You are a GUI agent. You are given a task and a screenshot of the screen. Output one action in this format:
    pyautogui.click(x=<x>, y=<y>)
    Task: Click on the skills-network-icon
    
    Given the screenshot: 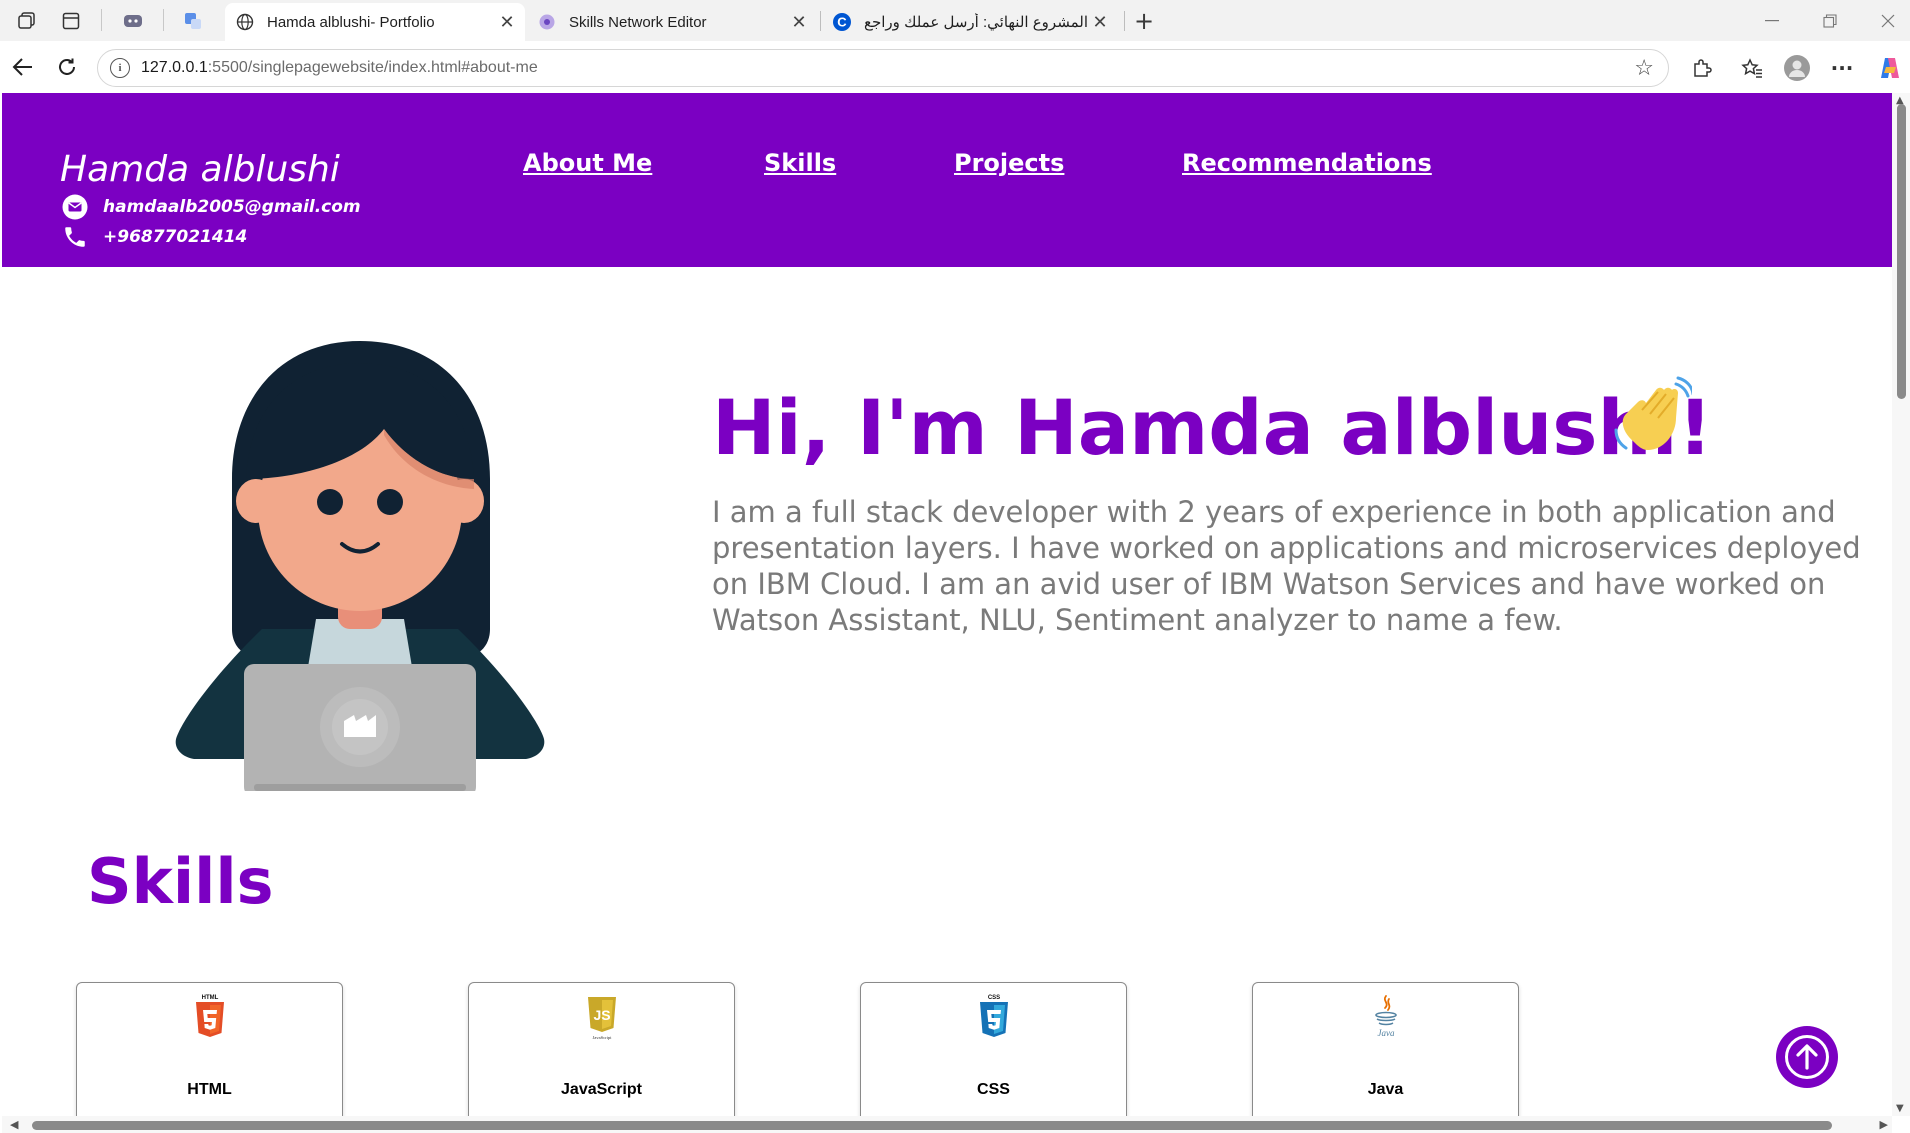 What is the action you would take?
    pyautogui.click(x=547, y=22)
    